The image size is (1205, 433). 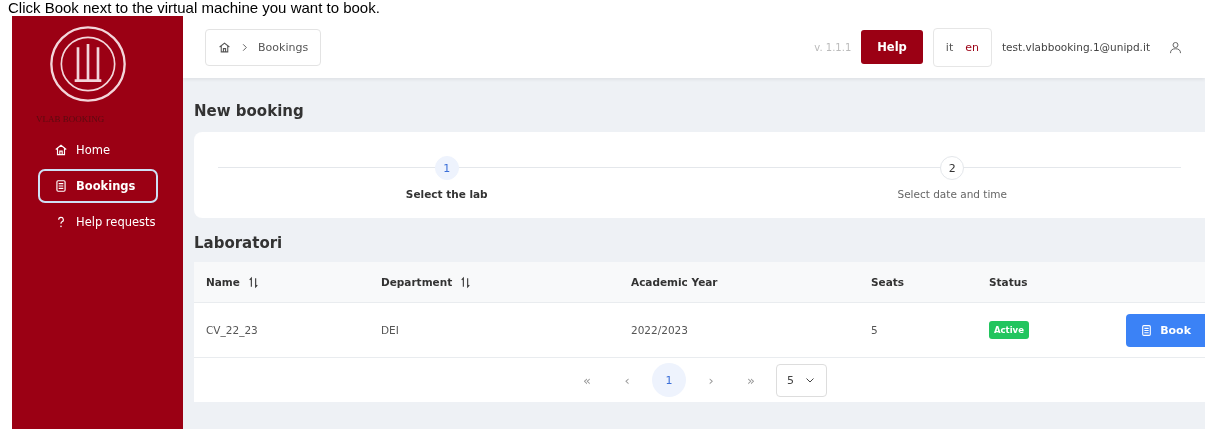 What do you see at coordinates (972, 47) in the screenshot?
I see `language-option: en` at bounding box center [972, 47].